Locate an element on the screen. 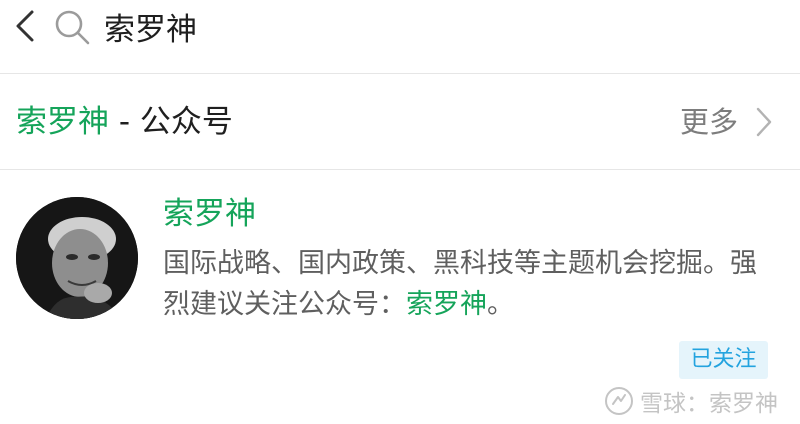 Image resolution: width=800 pixels, height=424 pixels. more-label: 更多 is located at coordinates (708, 122).